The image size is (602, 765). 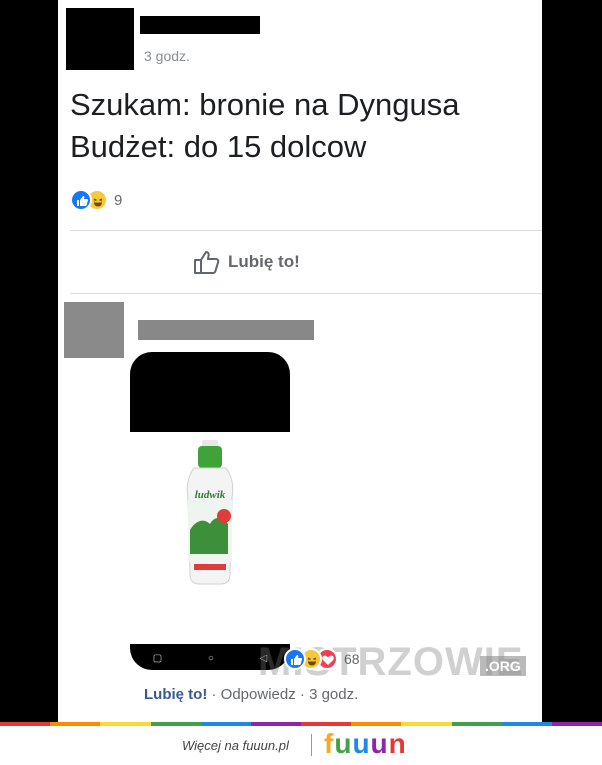 I want to click on comment-like-link: Lubię to!, so click(x=175, y=694).